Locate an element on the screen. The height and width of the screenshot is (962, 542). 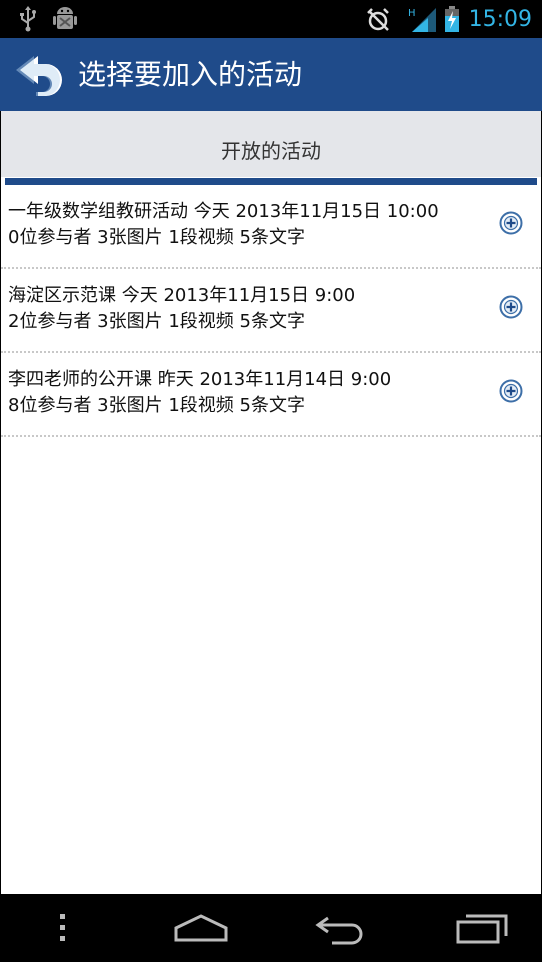
section-header: 开放的活动 is located at coordinates (271, 144).